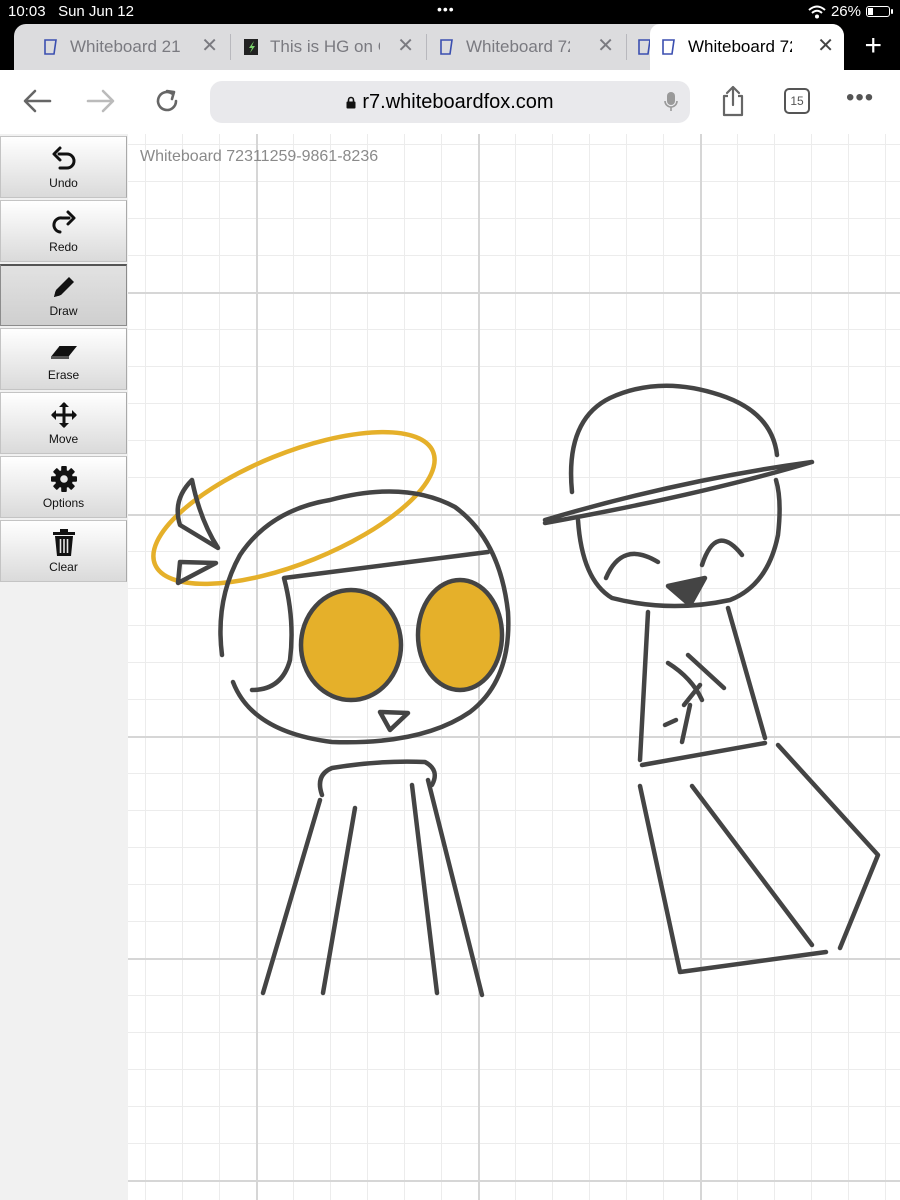 This screenshot has height=1200, width=900. I want to click on tab-whiteboard-72-a: Whiteboard 72 ✕, so click(526, 47).